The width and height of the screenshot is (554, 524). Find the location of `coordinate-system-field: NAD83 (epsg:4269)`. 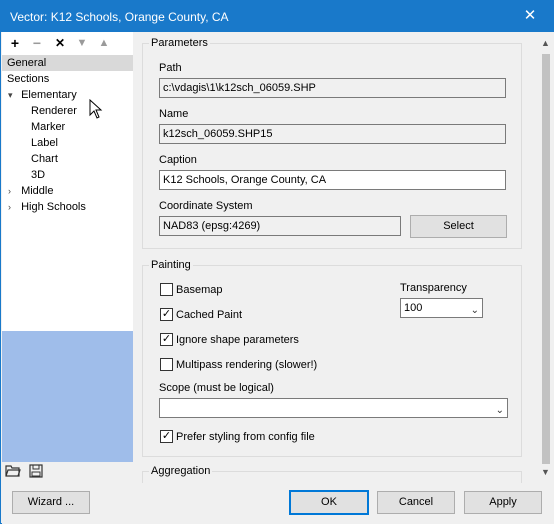

coordinate-system-field: NAD83 (epsg:4269) is located at coordinates (280, 226).